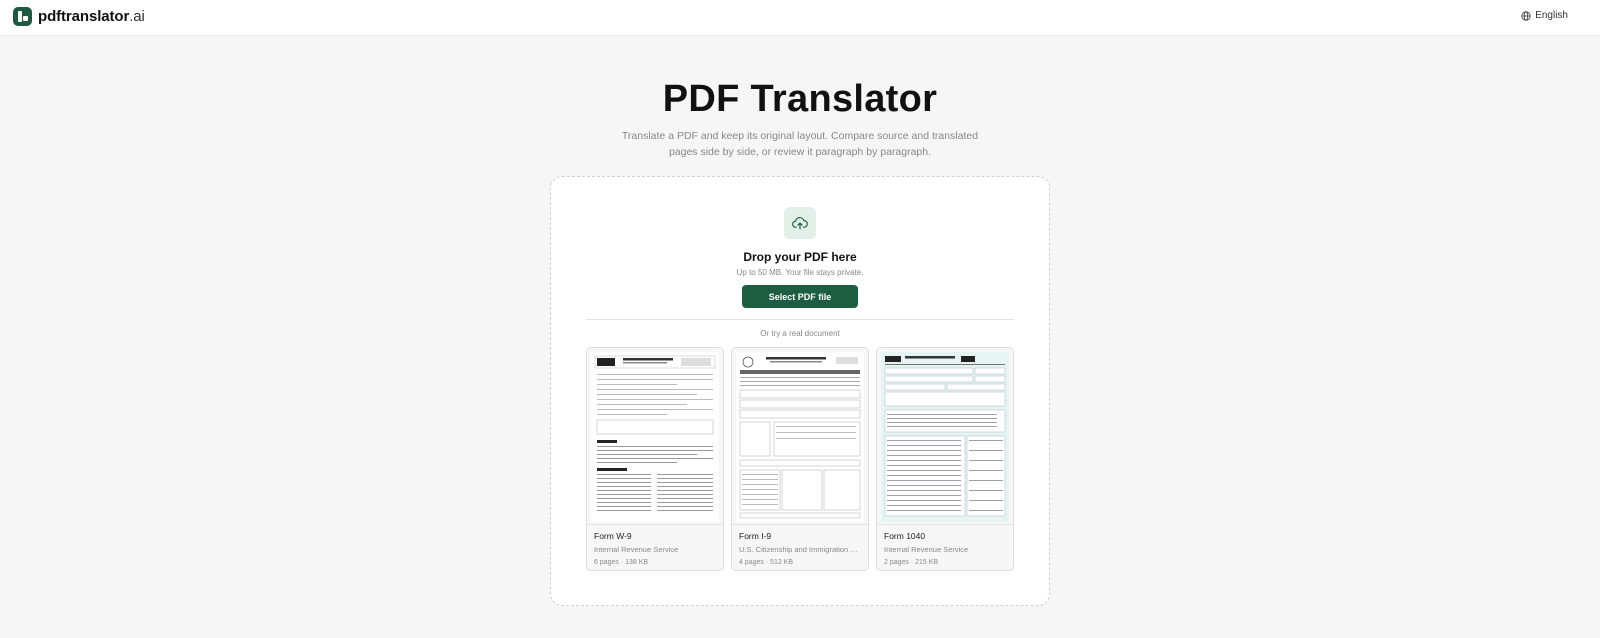 The height and width of the screenshot is (638, 1600). What do you see at coordinates (613, 536) in the screenshot?
I see `sample-title: Form W-9` at bounding box center [613, 536].